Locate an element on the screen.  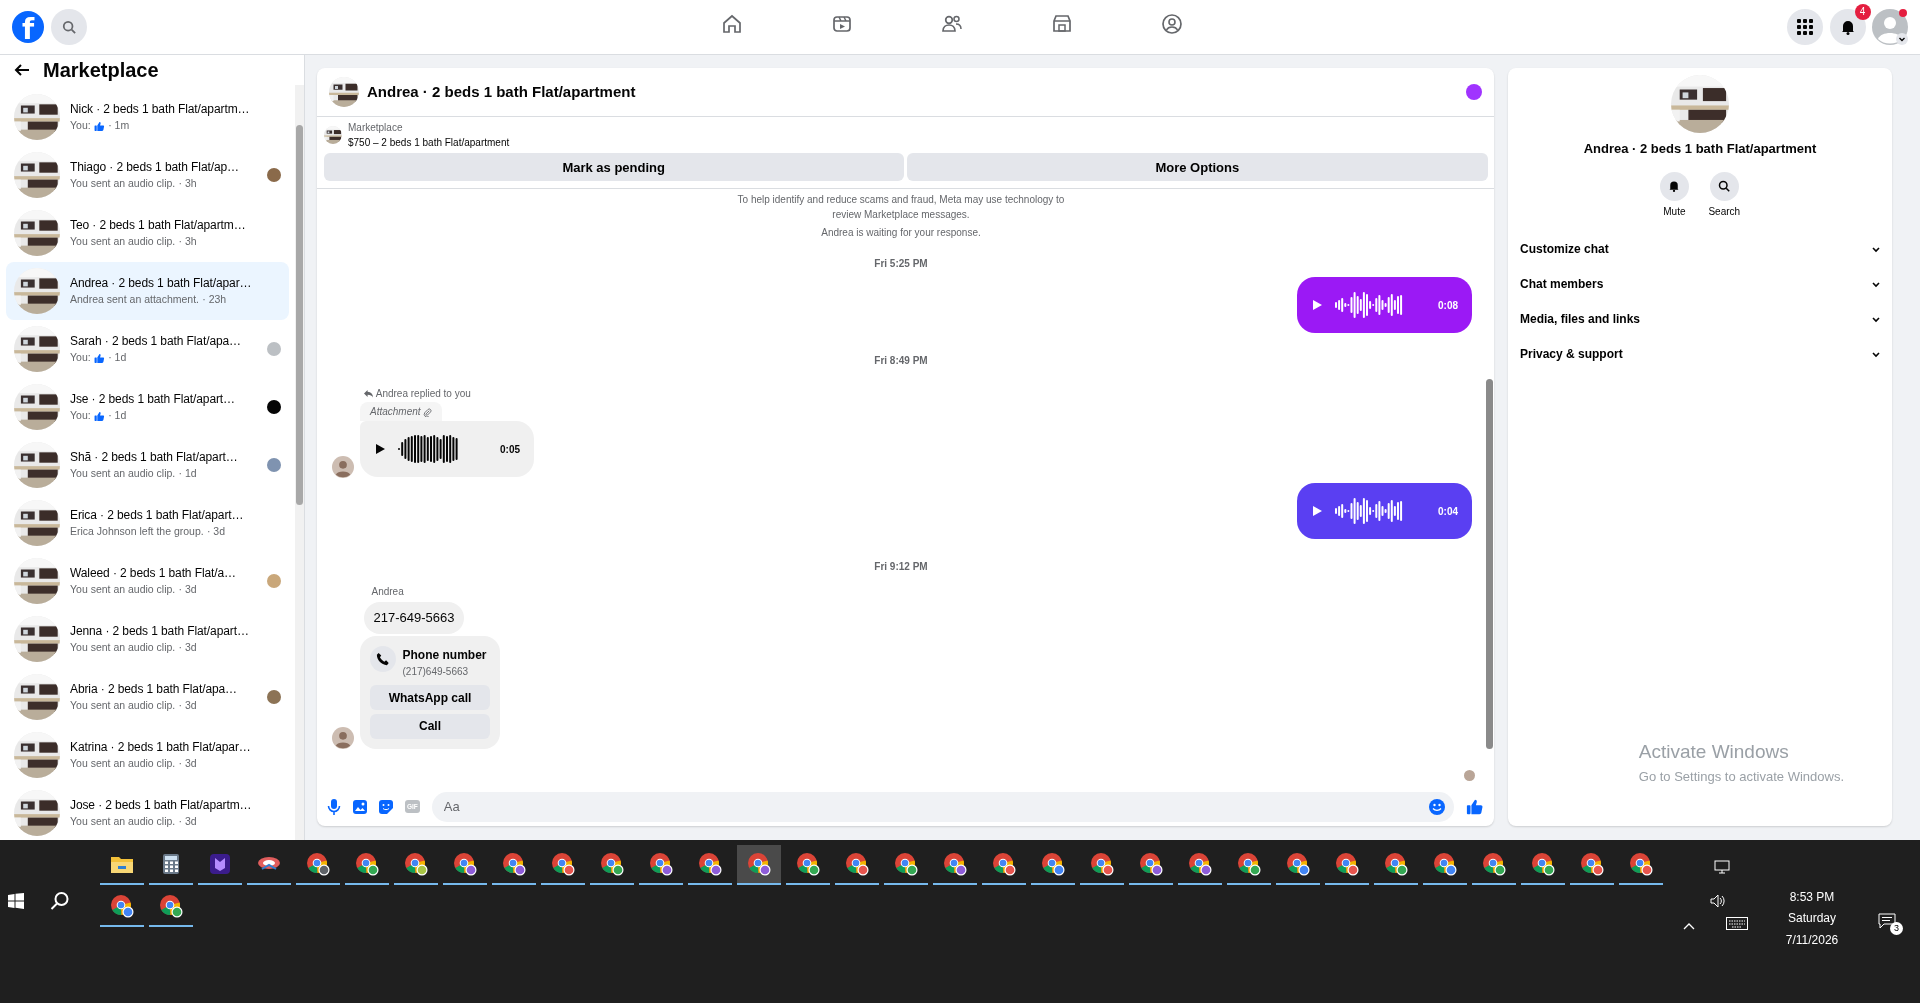
notification-count: 3 is located at coordinates (1896, 928).